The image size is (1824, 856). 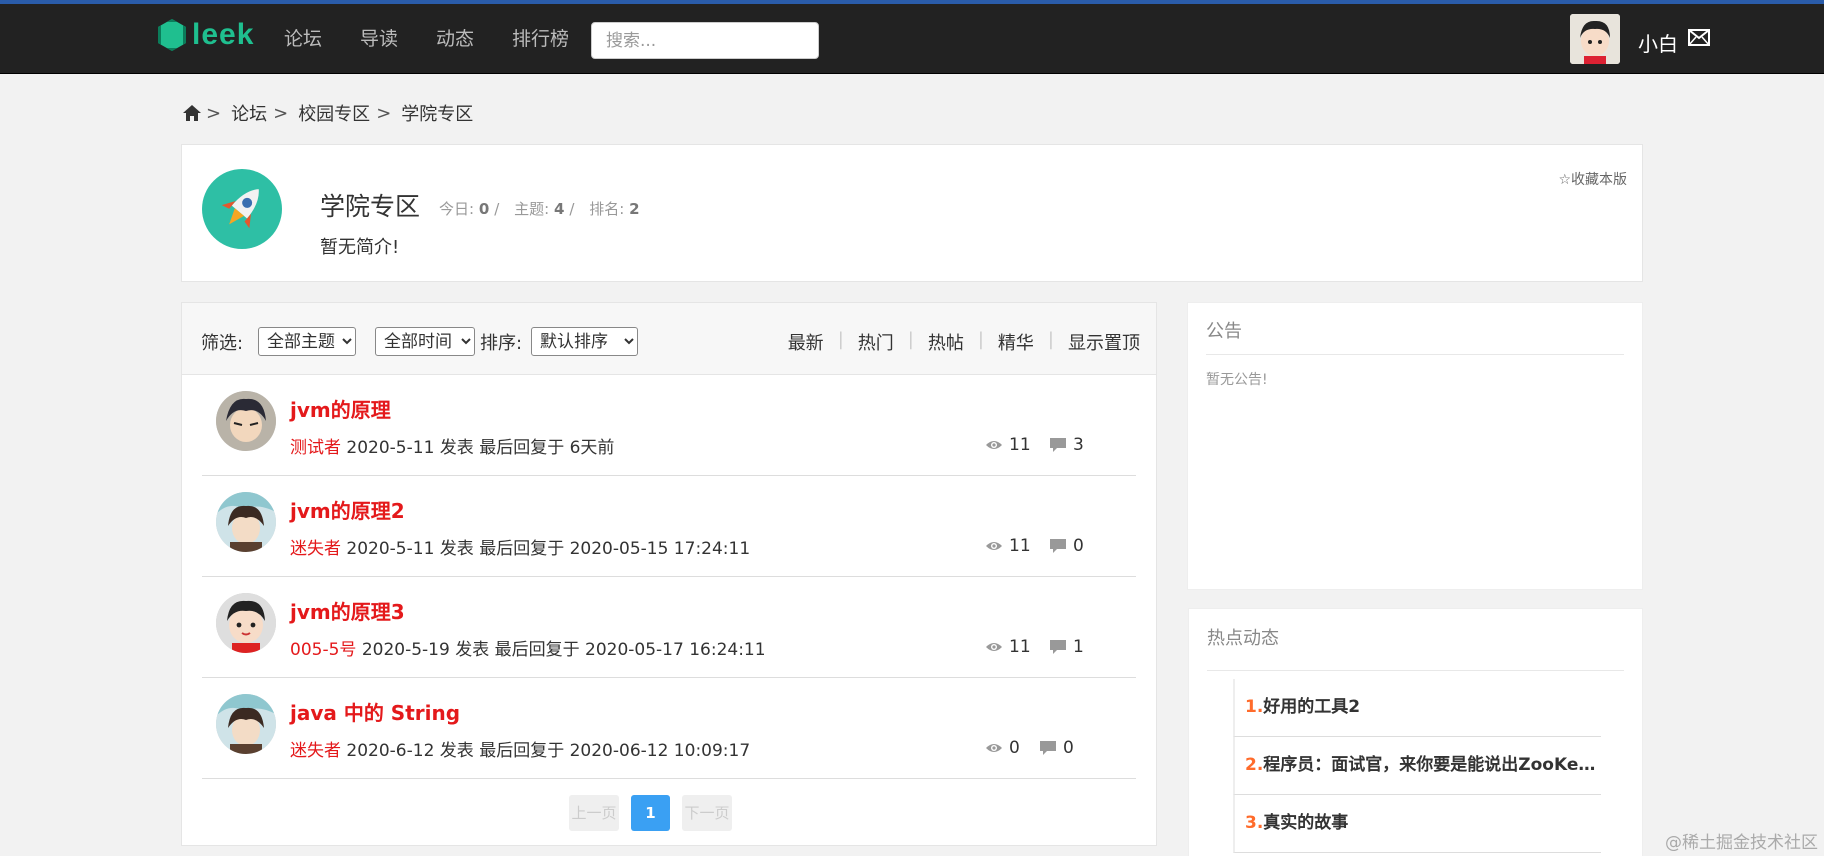 What do you see at coordinates (1417, 766) in the screenshot?
I see `hot-topic-item: 2.程序员：面试官，来你要是能说出ZooKeeper原理` at bounding box center [1417, 766].